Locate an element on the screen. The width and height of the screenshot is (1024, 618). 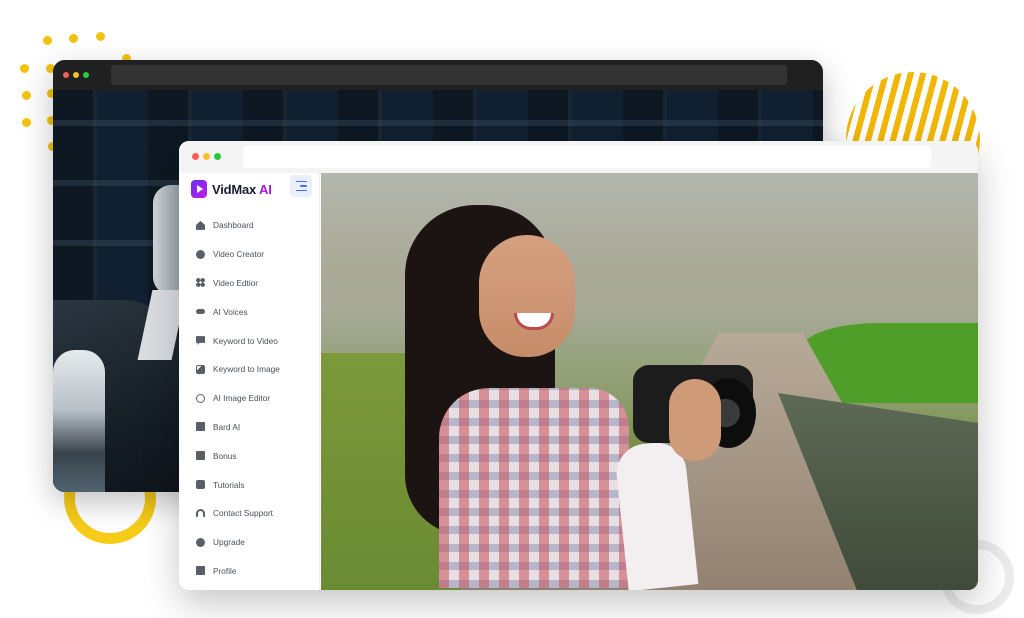
sidebar-item-label: Bonus is located at coordinates (225, 455).